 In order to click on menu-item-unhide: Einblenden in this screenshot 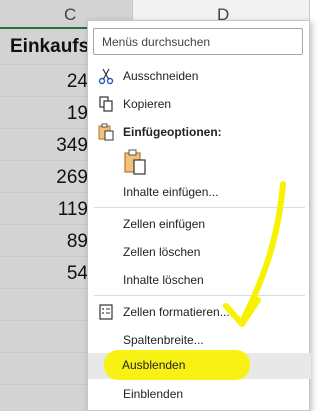, I will do `click(199, 394)`.